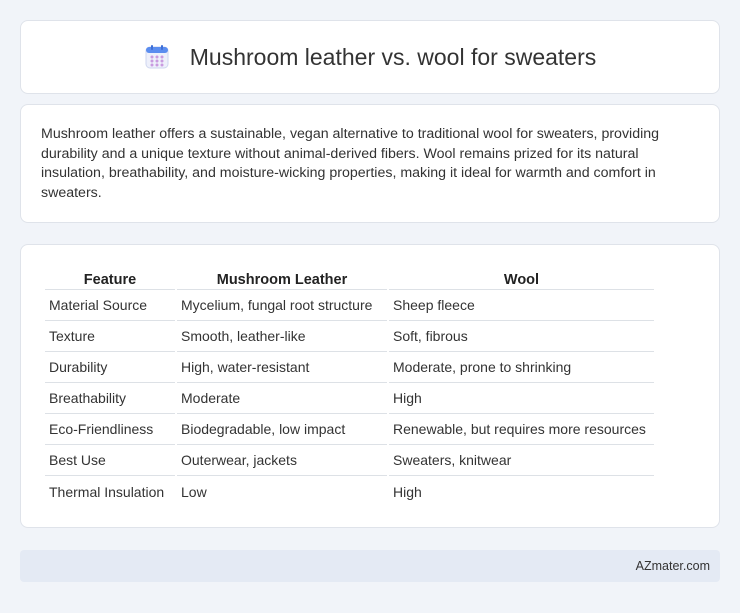  What do you see at coordinates (194, 491) in the screenshot?
I see `table-cell: Low` at bounding box center [194, 491].